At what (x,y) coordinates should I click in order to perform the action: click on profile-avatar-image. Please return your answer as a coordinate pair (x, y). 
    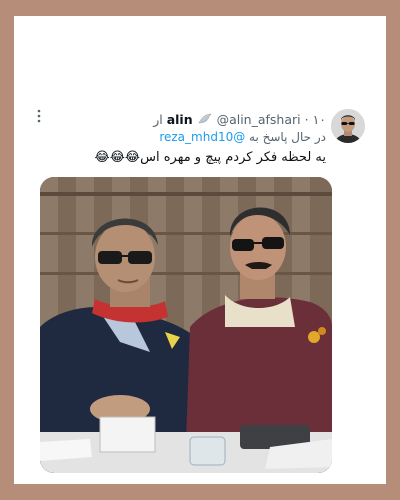
    Looking at the image, I should click on (348, 126).